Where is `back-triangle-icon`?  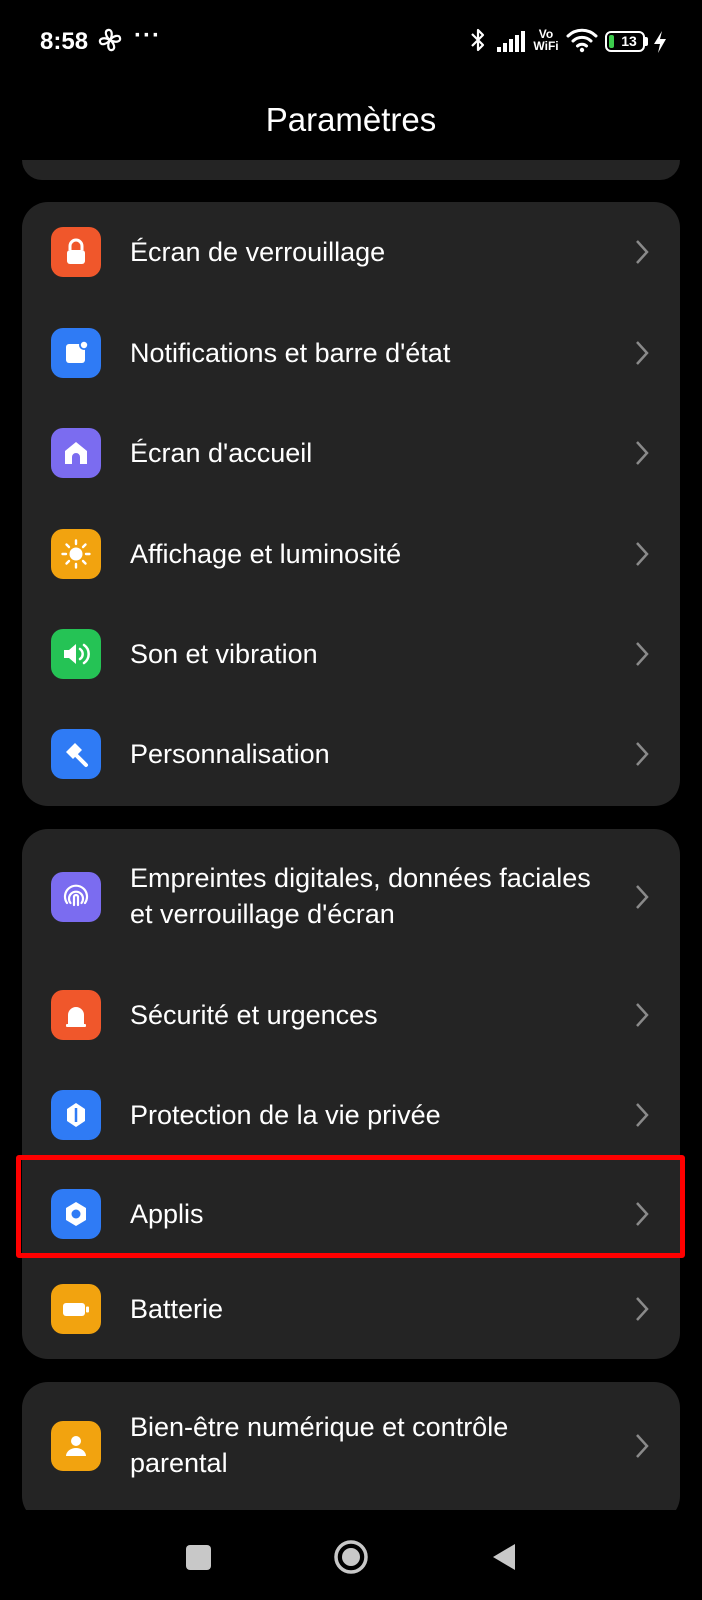
back-triangle-icon is located at coordinates (504, 1557).